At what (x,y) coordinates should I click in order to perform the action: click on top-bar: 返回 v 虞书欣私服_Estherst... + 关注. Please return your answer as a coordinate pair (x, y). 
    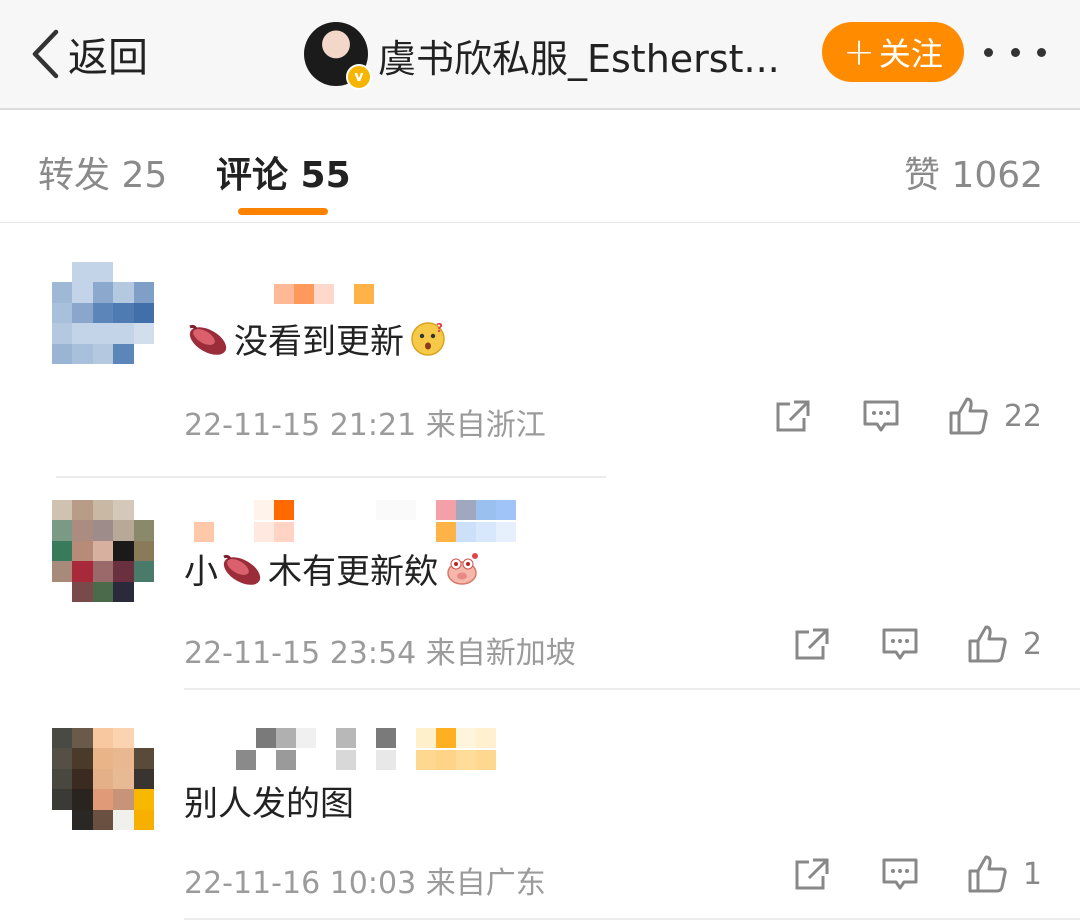
    Looking at the image, I should click on (540, 55).